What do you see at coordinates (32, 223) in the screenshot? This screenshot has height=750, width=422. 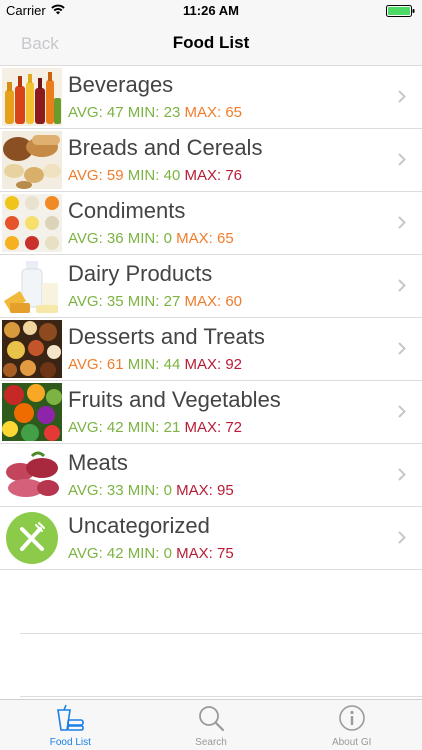 I see `condiments-thumbnail` at bounding box center [32, 223].